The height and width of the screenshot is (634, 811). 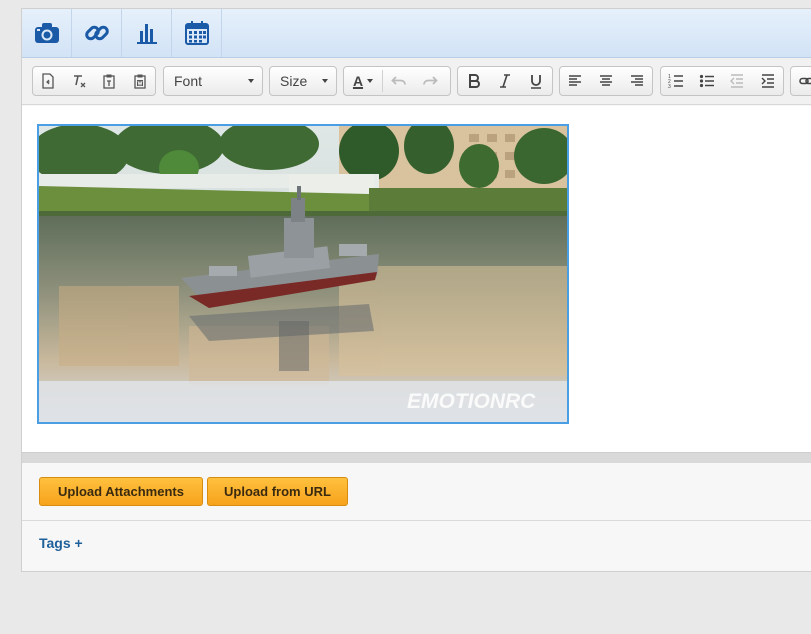 I want to click on text-style-group, so click(x=505, y=81).